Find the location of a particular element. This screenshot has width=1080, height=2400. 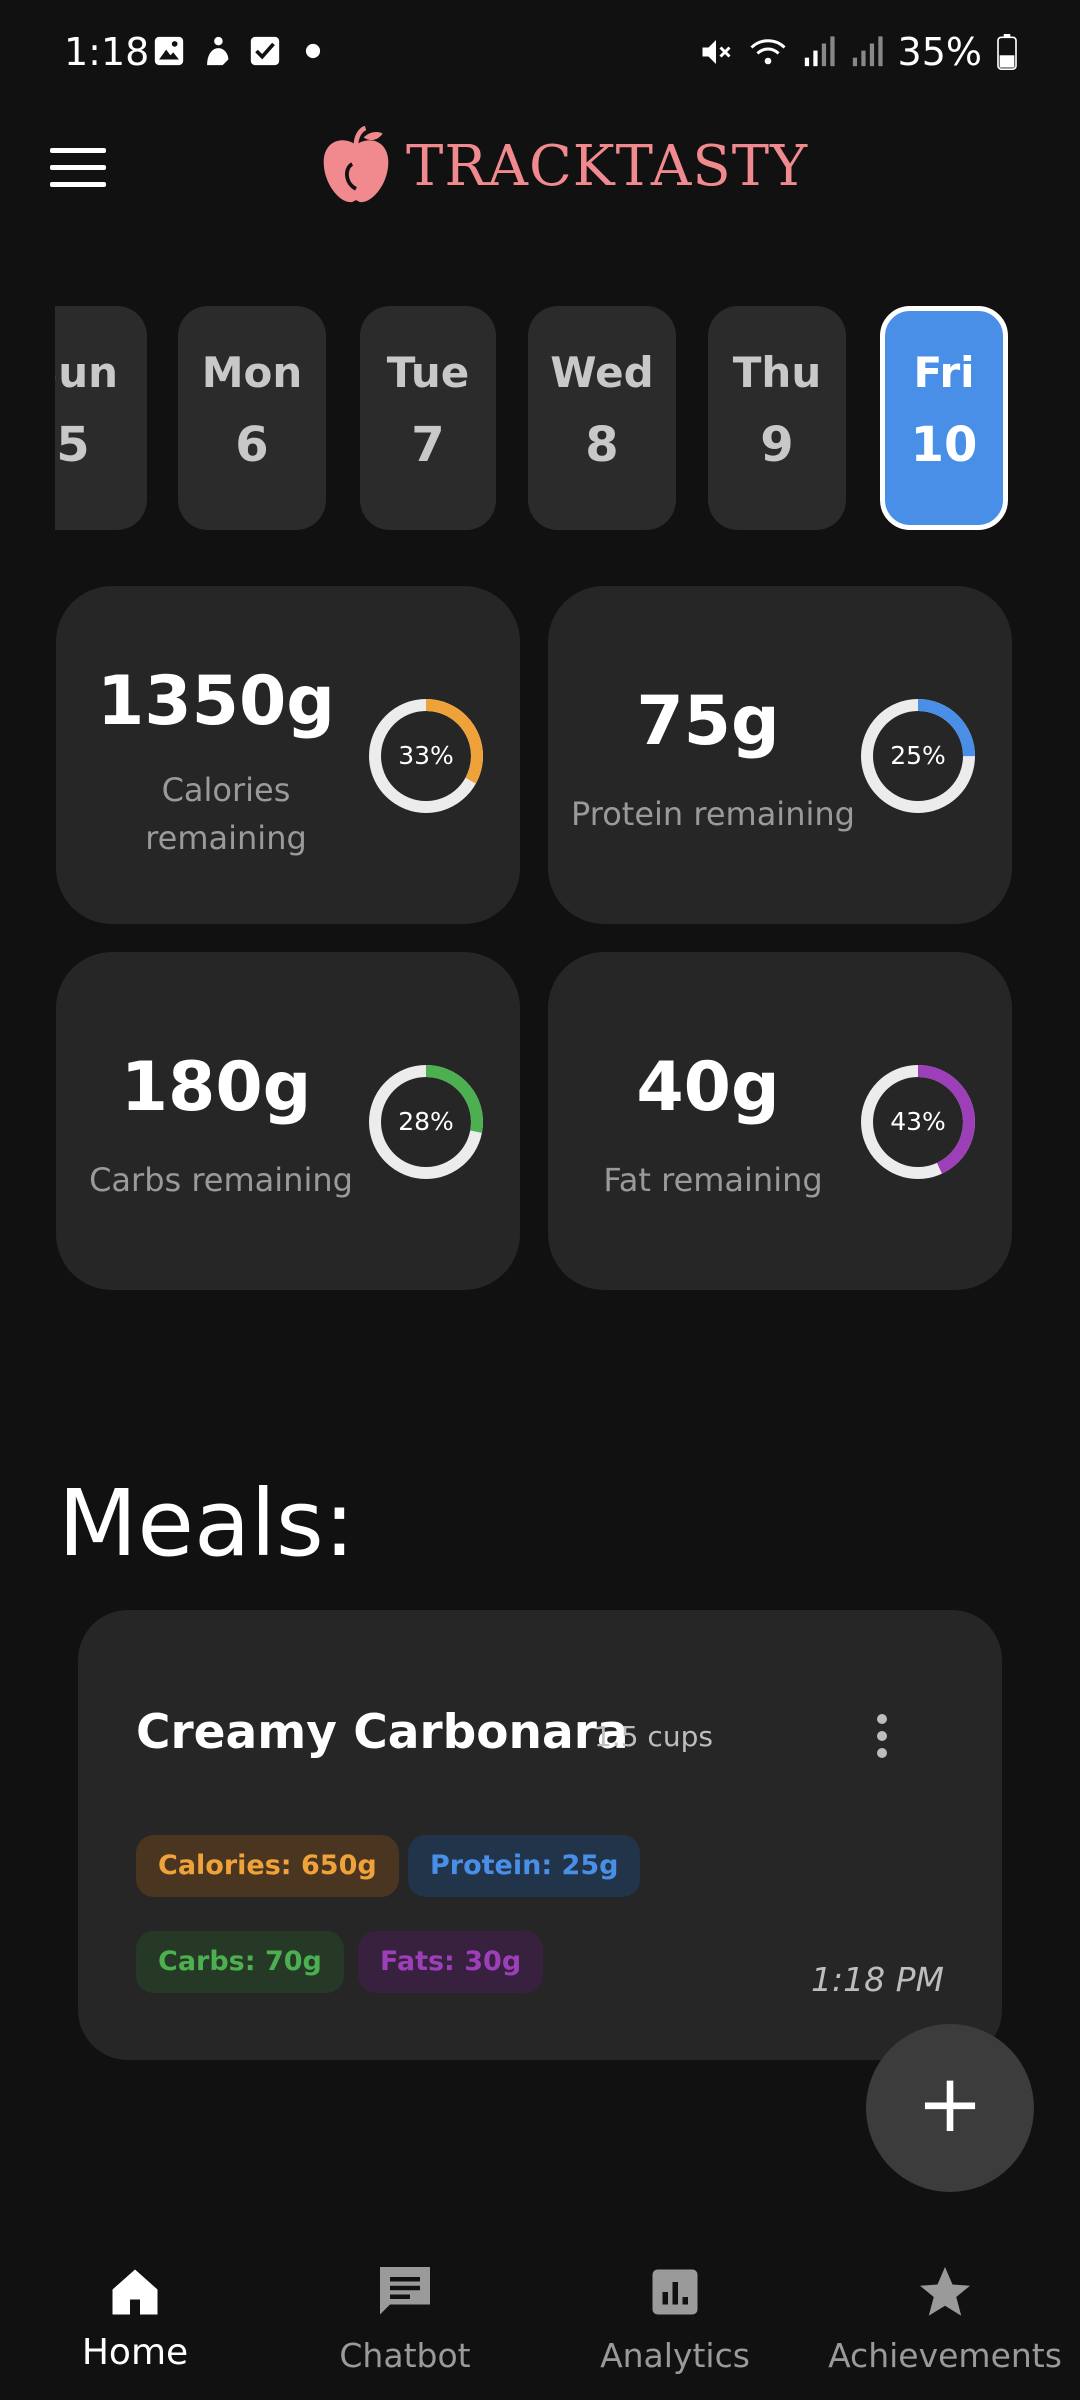

chat-icon is located at coordinates (405, 2291).